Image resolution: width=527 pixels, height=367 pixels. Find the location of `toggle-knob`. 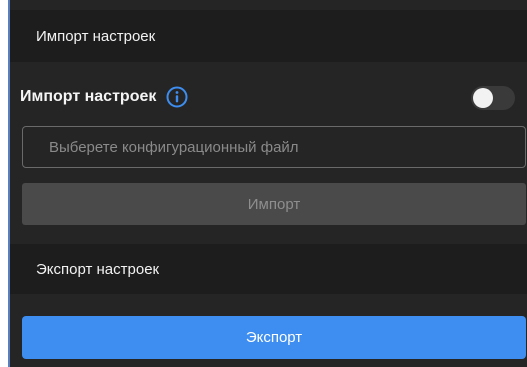

toggle-knob is located at coordinates (483, 98).